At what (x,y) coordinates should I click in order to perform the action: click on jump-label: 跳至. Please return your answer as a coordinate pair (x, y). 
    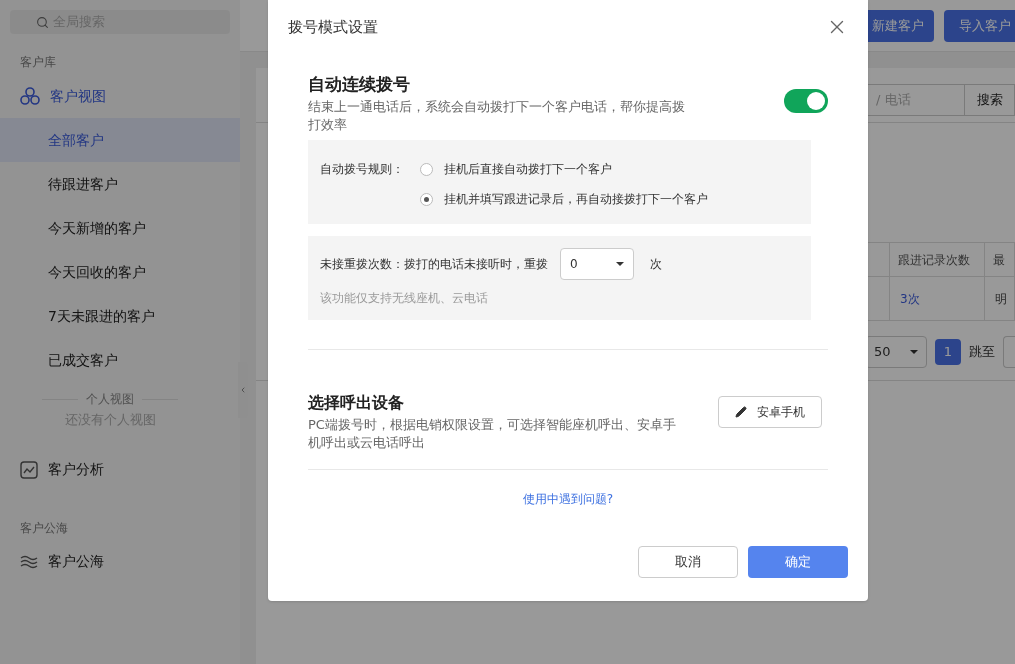
    Looking at the image, I should click on (982, 352).